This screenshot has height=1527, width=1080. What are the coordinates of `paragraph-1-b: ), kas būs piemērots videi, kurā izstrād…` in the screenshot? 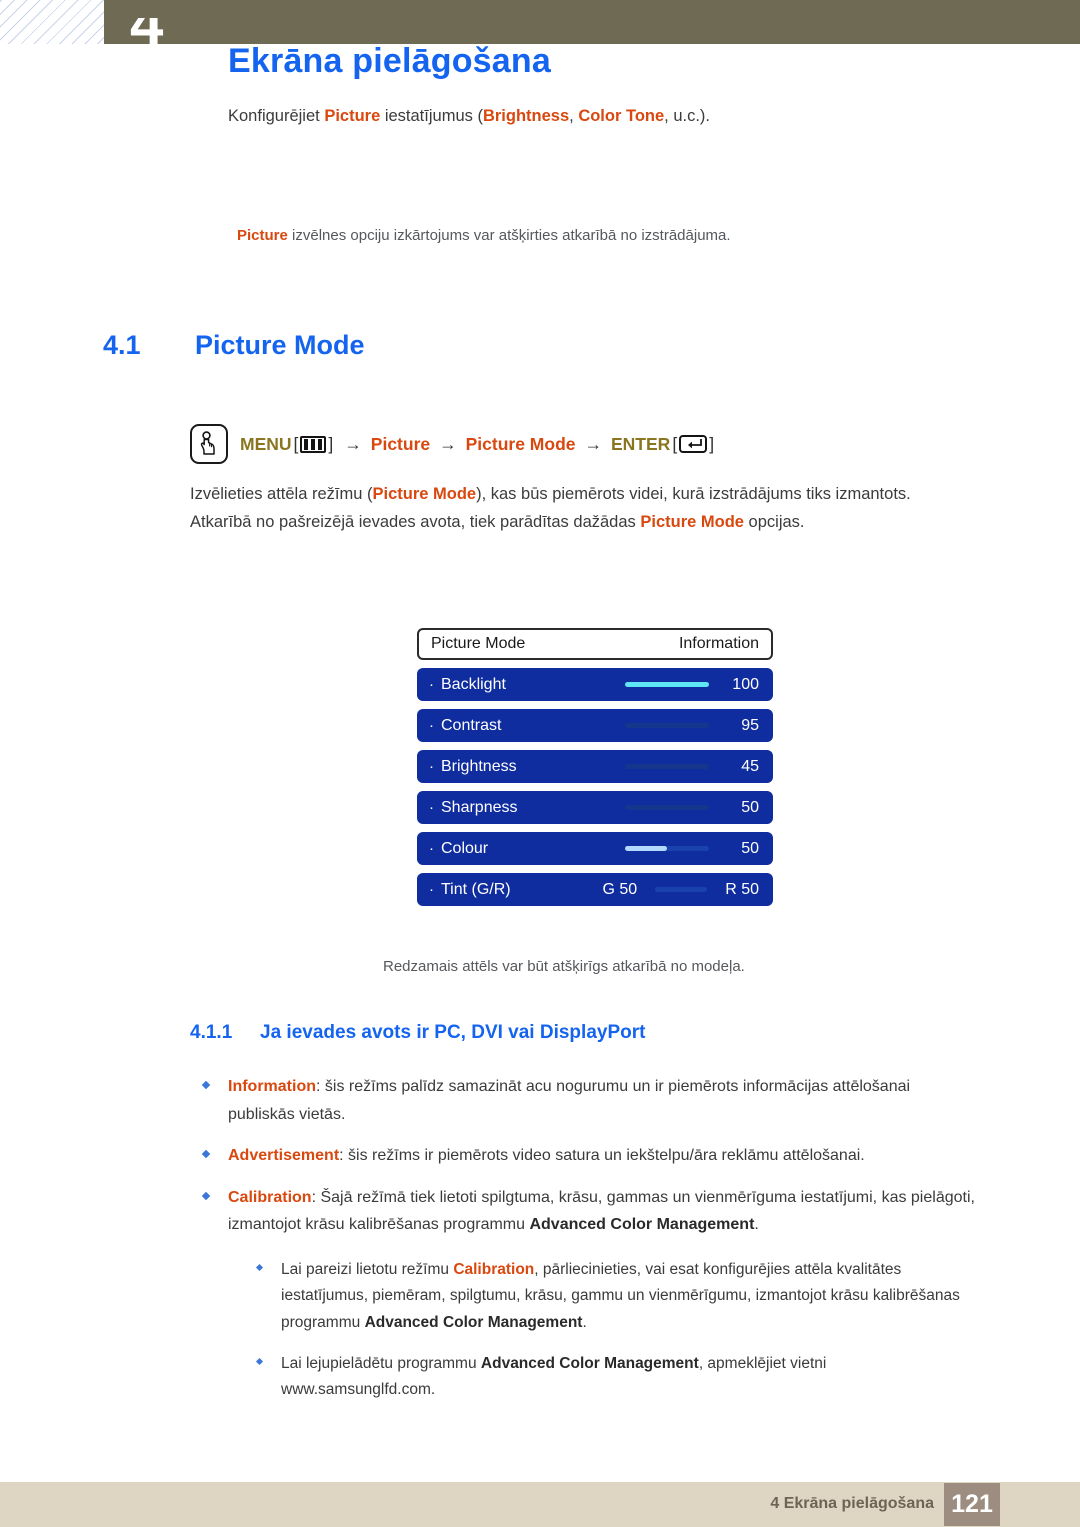 It's located at (693, 494).